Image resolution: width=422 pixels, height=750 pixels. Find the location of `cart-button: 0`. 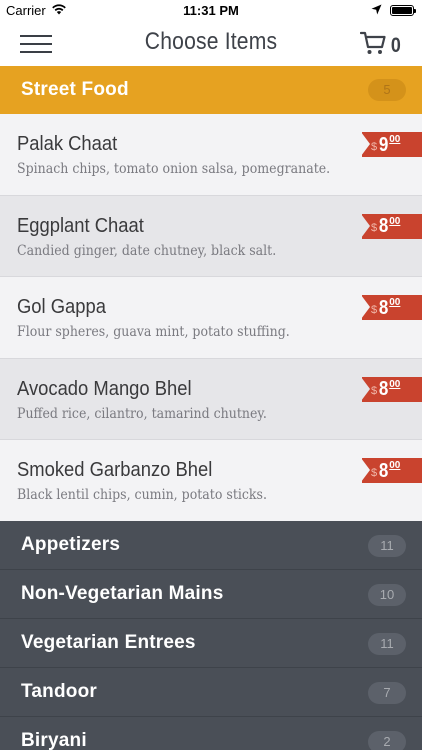

cart-button: 0 is located at coordinates (381, 45).